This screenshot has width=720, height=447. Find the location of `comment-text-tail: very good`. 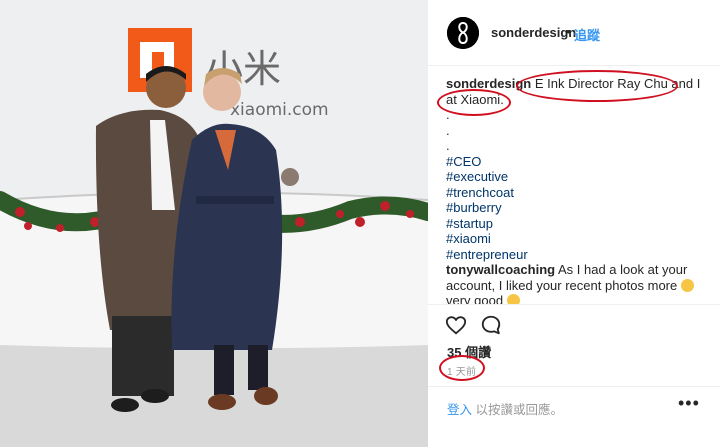

comment-text-tail: very good is located at coordinates (475, 298).